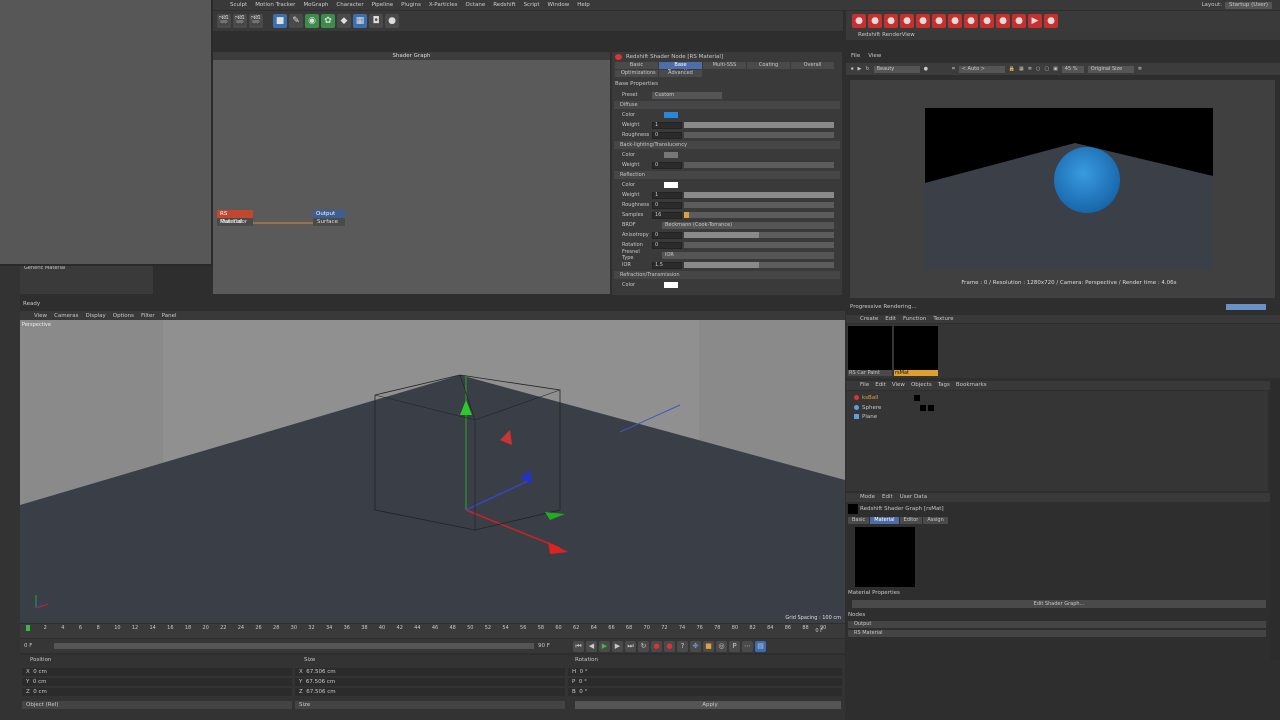 This screenshot has height=720, width=1280. What do you see at coordinates (1275, 520) in the screenshot?
I see `right-vertical-tabs` at bounding box center [1275, 520].